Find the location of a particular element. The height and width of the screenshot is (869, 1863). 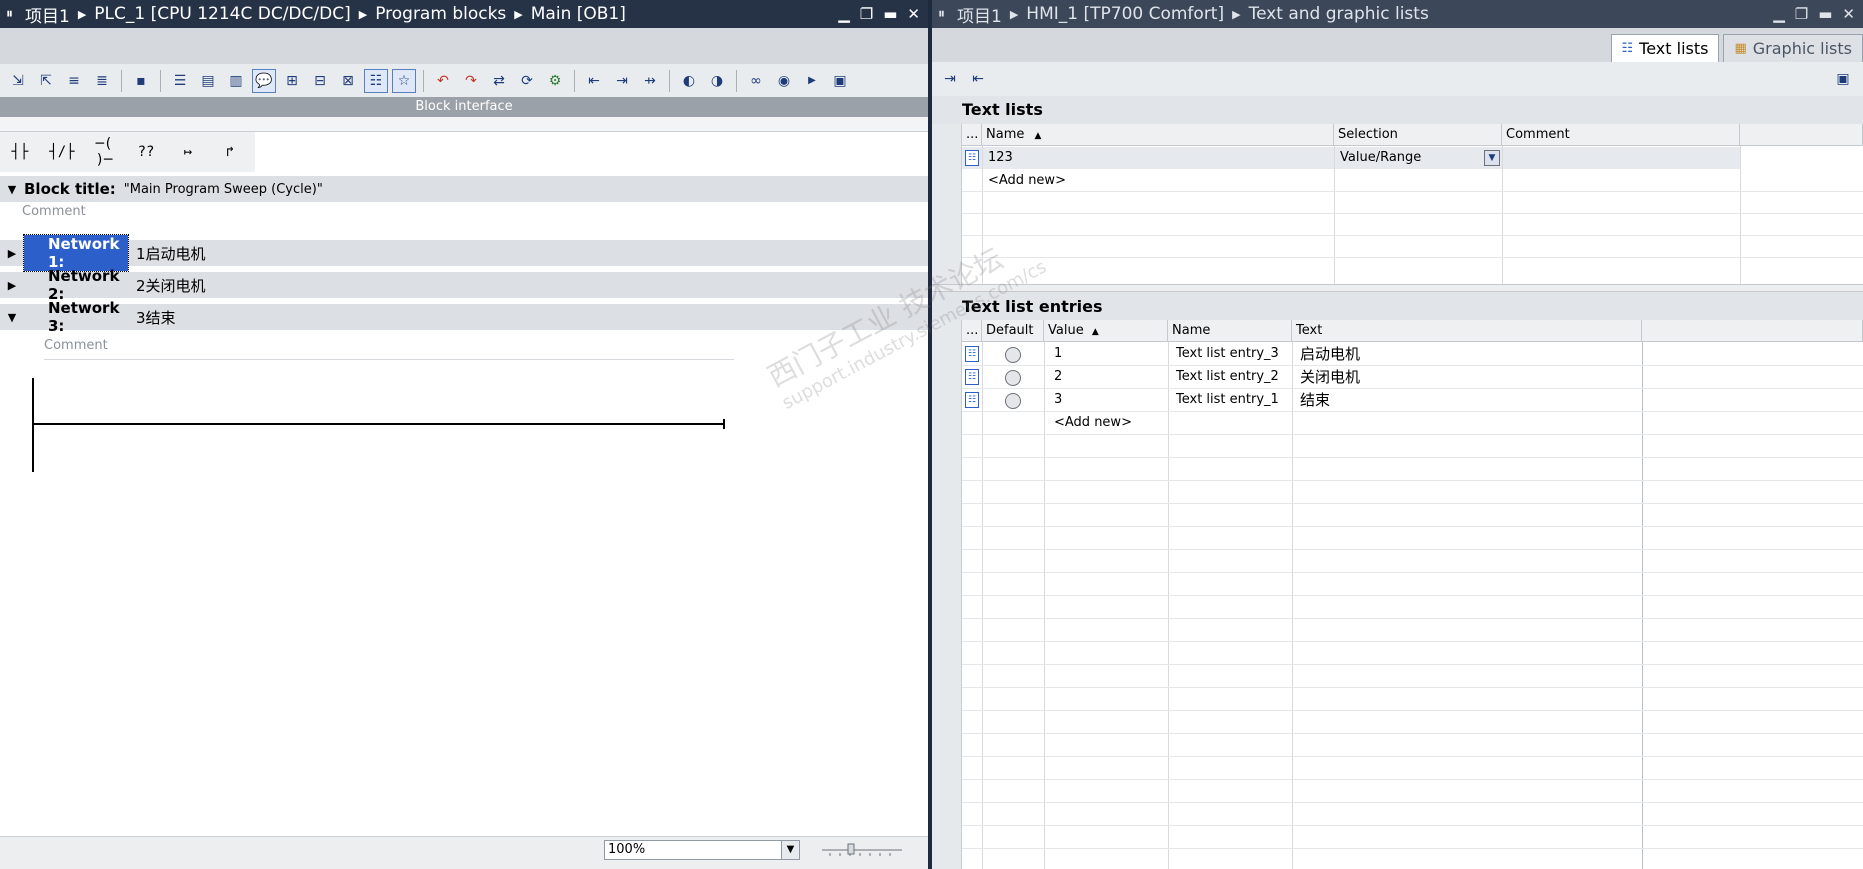

zoom-select: 100% ▼ is located at coordinates (702, 850).